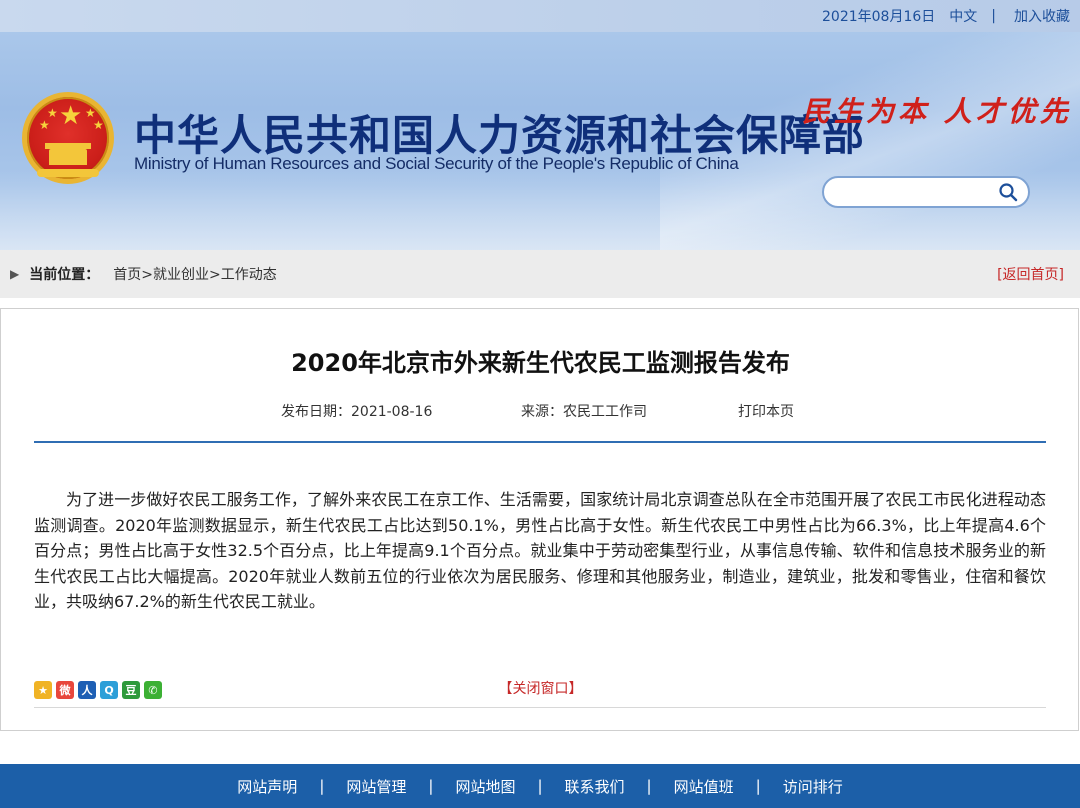 The width and height of the screenshot is (1080, 808). What do you see at coordinates (485, 786) in the screenshot?
I see `footer-link: 网站地图` at bounding box center [485, 786].